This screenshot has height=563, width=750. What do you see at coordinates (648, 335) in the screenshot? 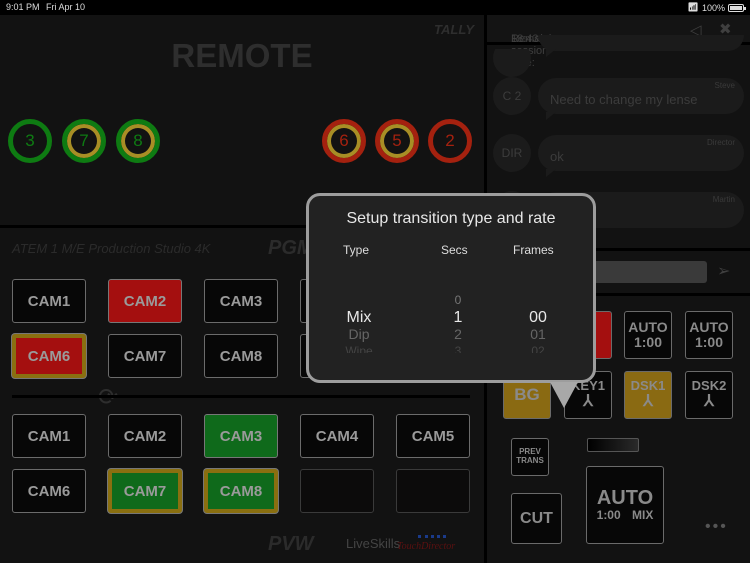
I see `auto-key-button: AUTO 1:00` at bounding box center [648, 335].